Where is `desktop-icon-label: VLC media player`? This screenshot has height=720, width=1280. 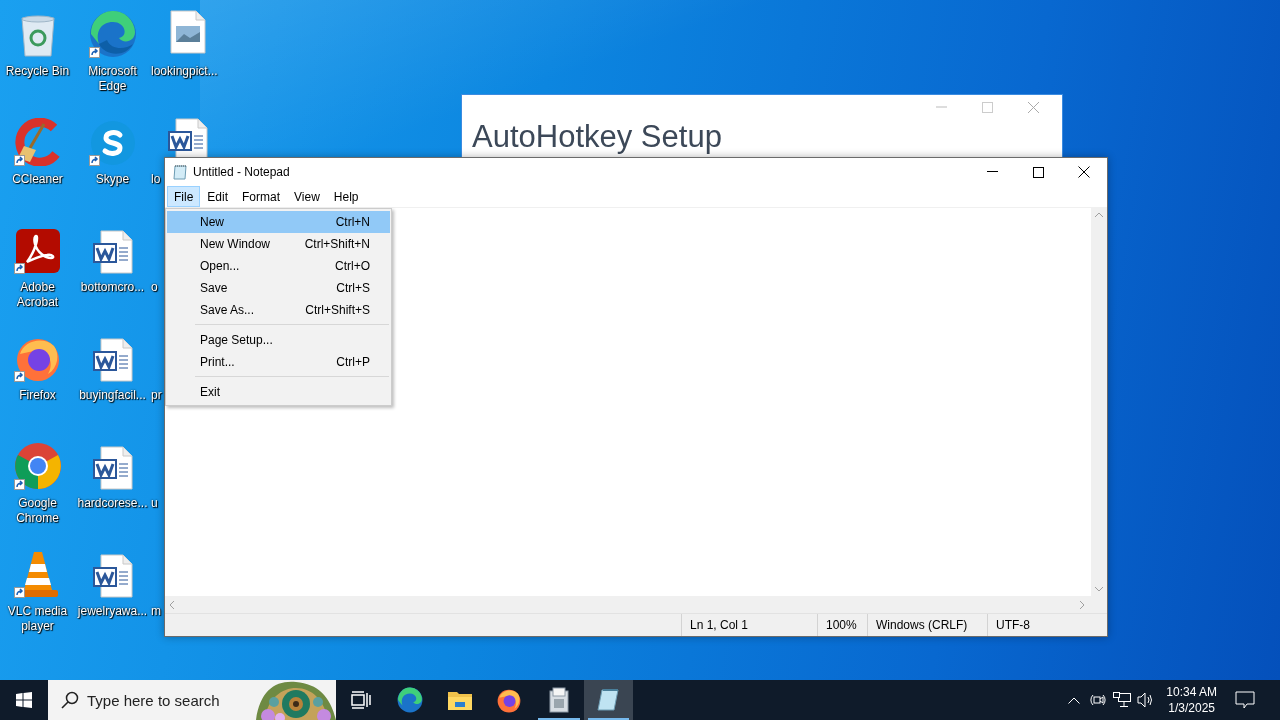
desktop-icon-label: VLC media player is located at coordinates (37, 619).